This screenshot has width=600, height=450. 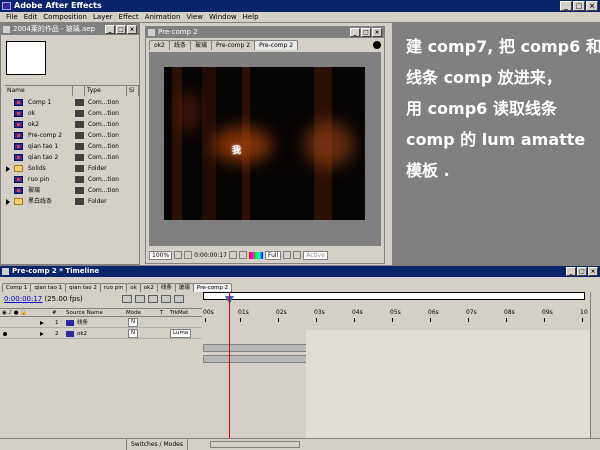 What do you see at coordinates (255, 255) in the screenshot?
I see `rgb-channel-icon` at bounding box center [255, 255].